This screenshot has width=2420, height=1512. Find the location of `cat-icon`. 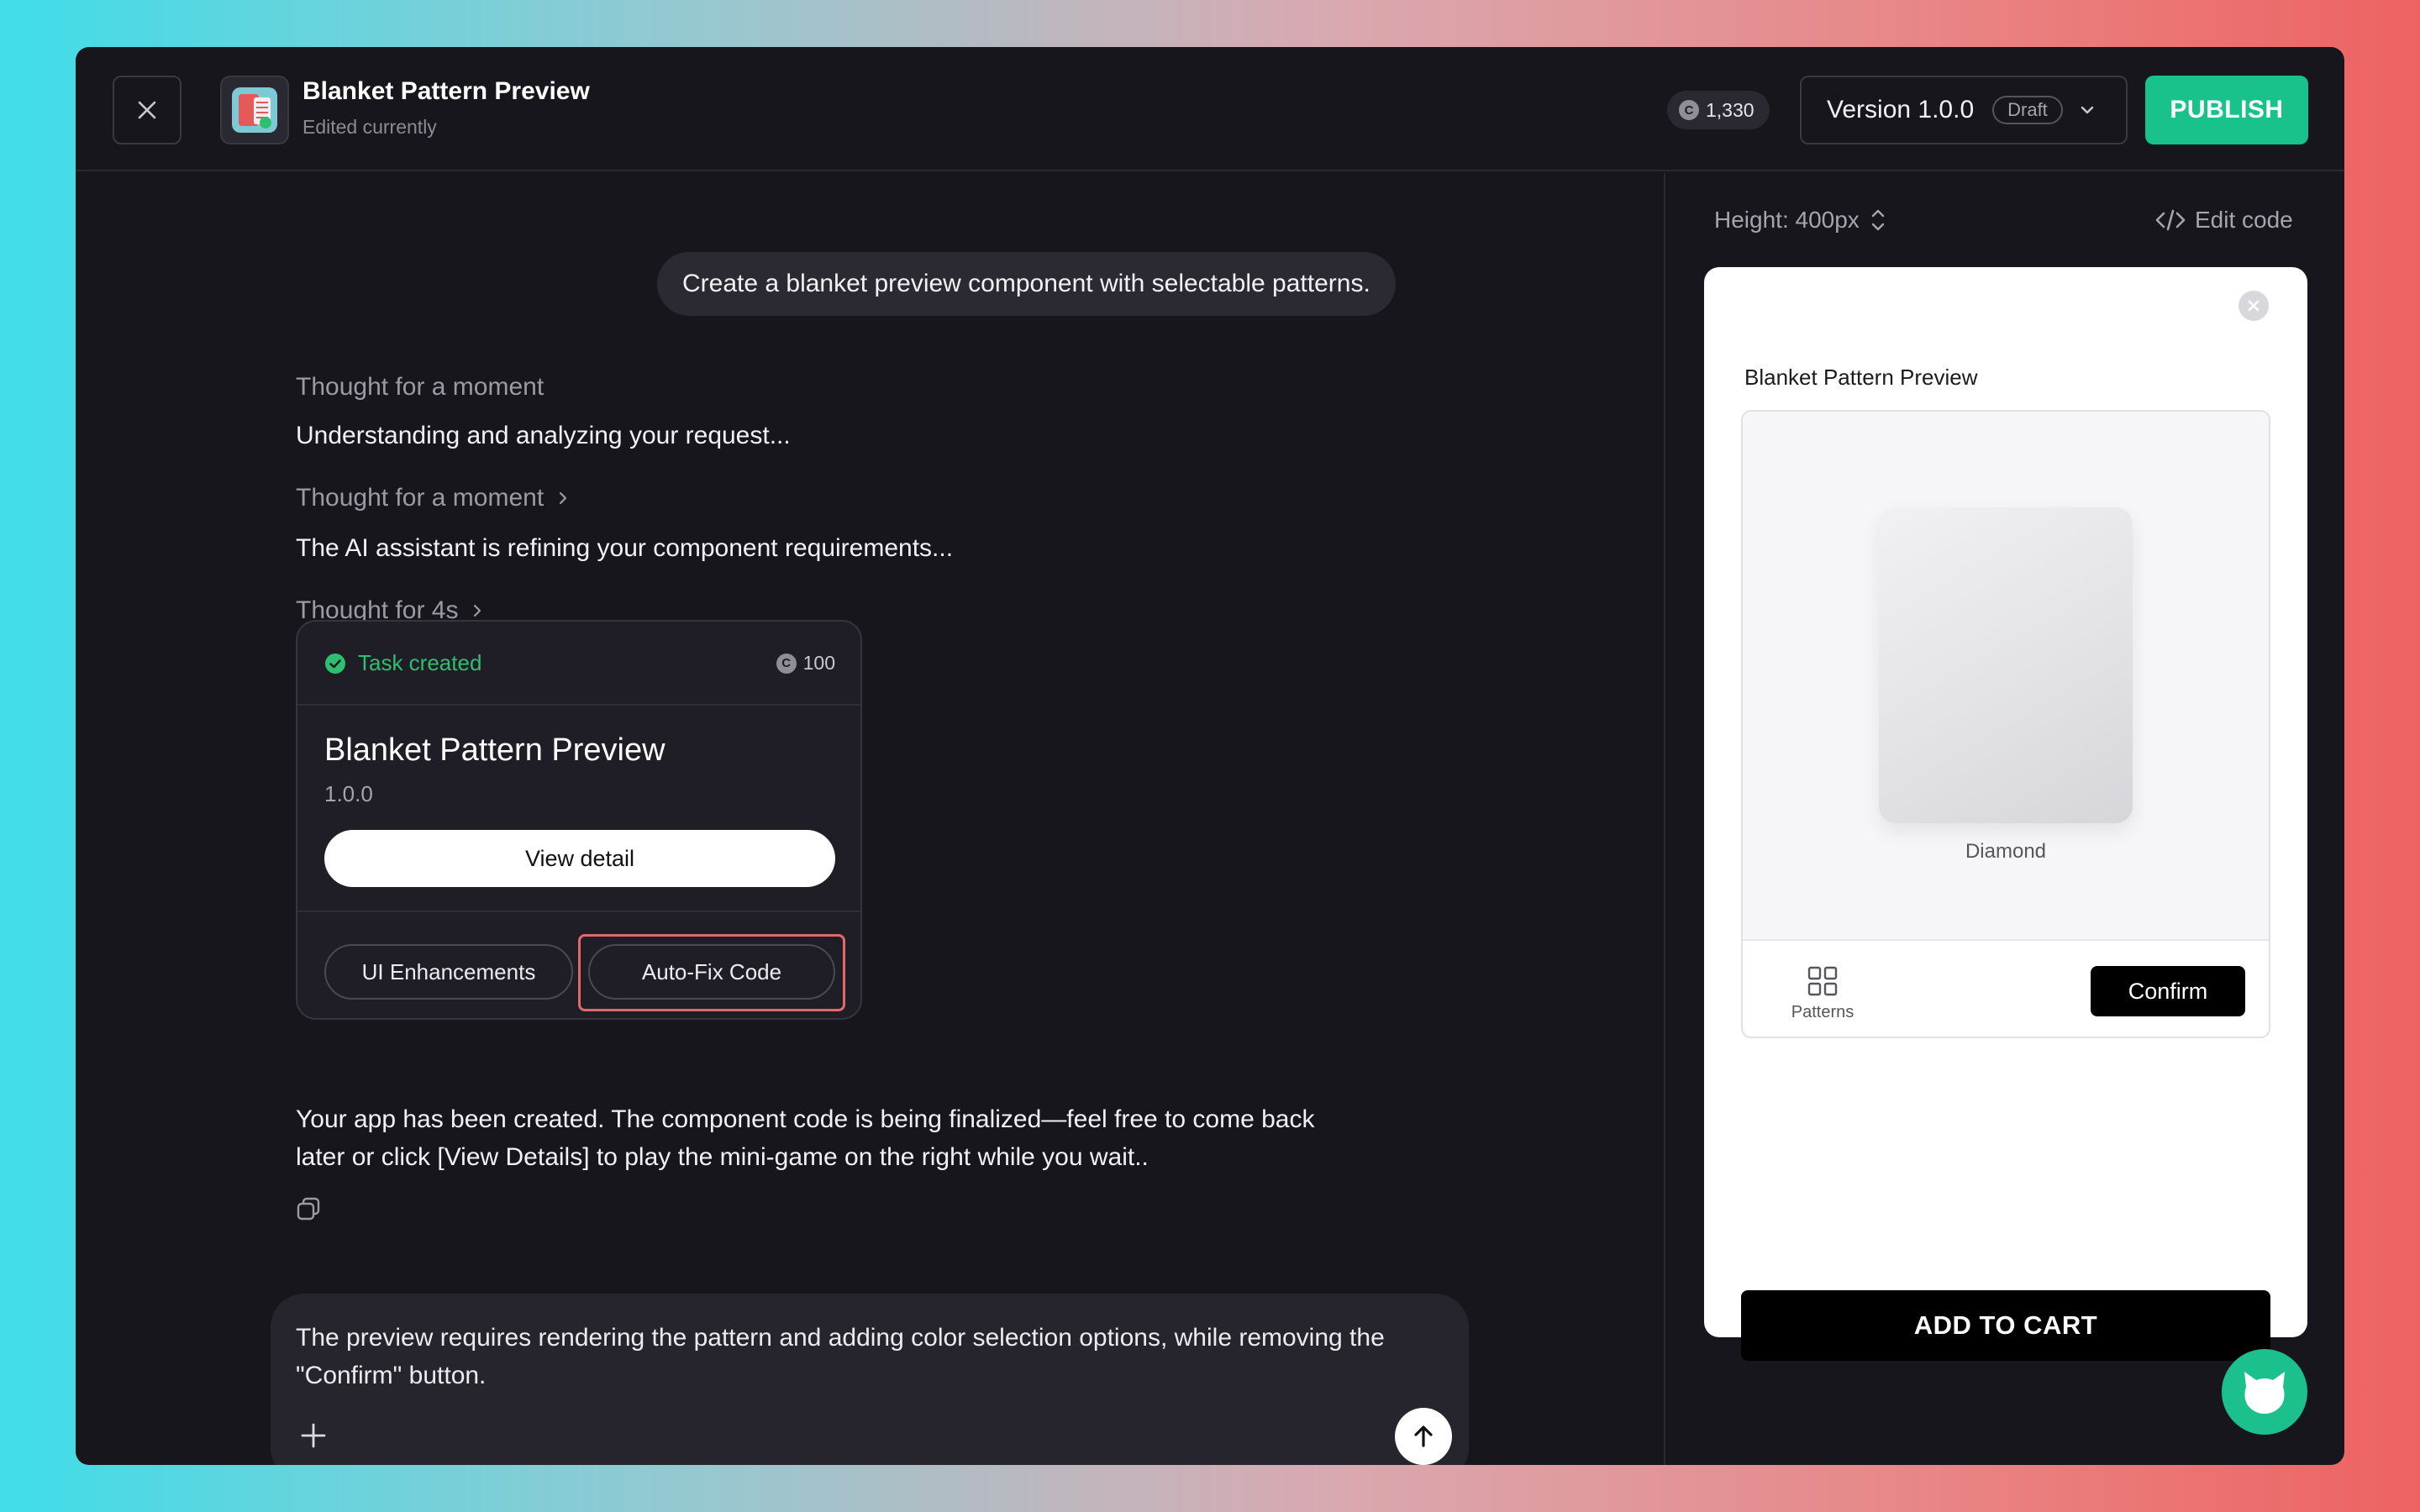

cat-icon is located at coordinates (2265, 1393).